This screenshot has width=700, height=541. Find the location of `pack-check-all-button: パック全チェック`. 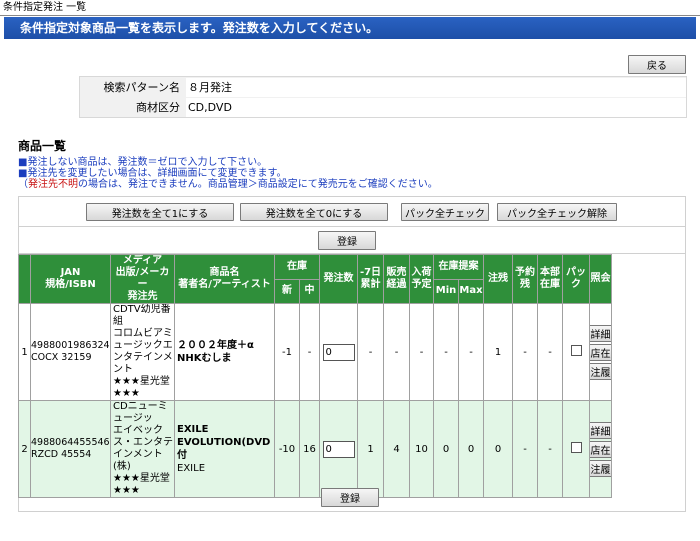

pack-check-all-button: パック全チェック is located at coordinates (445, 212).